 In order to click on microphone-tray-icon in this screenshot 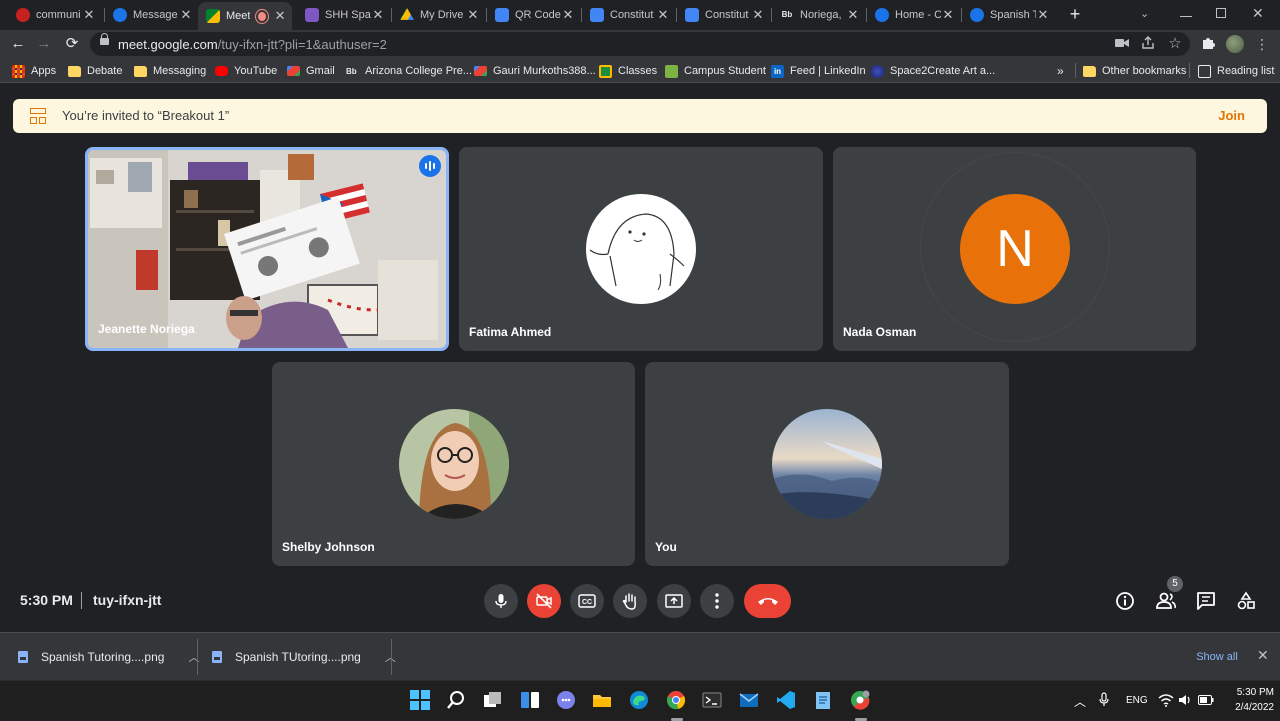, I will do `click(1105, 700)`.